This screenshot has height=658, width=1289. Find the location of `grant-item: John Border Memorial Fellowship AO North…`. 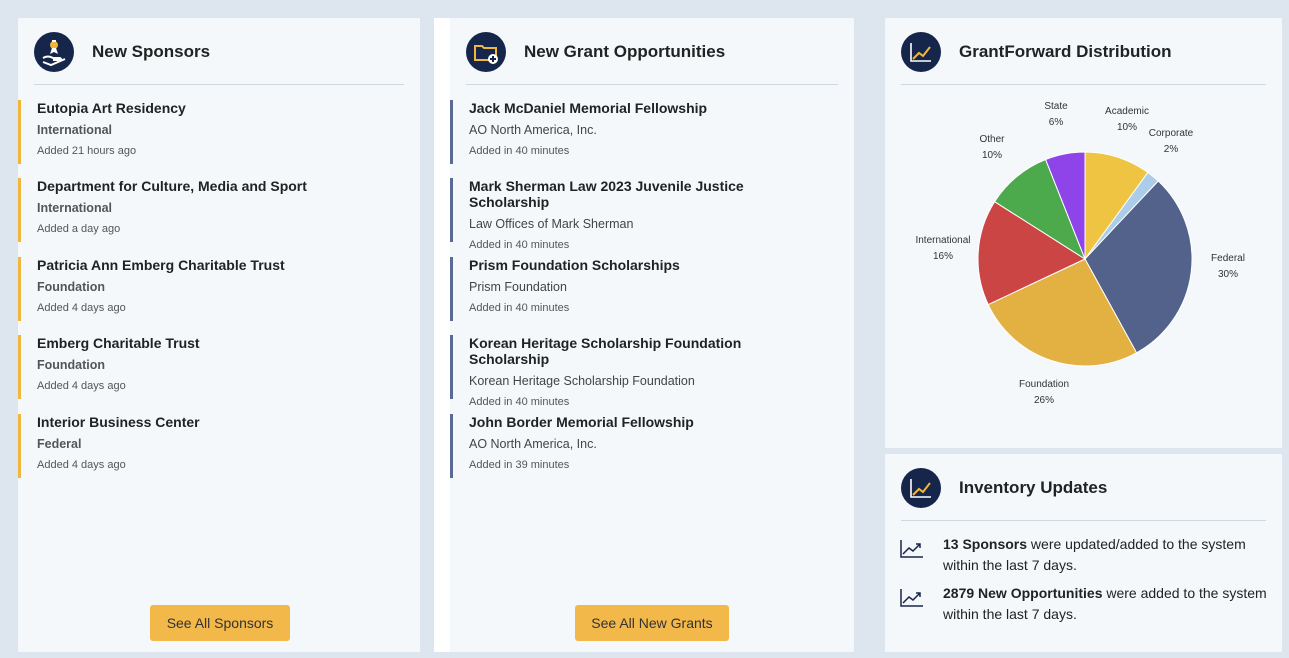

grant-item: John Border Memorial Fellowship AO North… is located at coordinates (635, 446).